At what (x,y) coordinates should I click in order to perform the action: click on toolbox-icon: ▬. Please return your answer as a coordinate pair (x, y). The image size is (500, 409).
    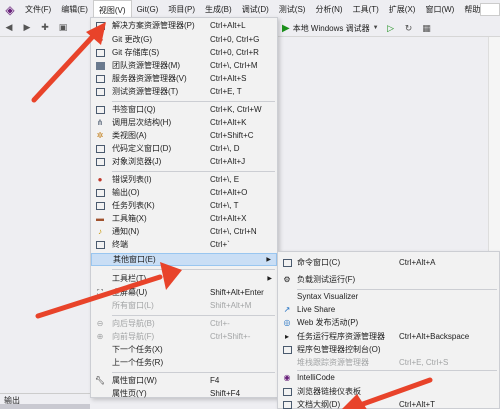
    Looking at the image, I should click on (100, 218).